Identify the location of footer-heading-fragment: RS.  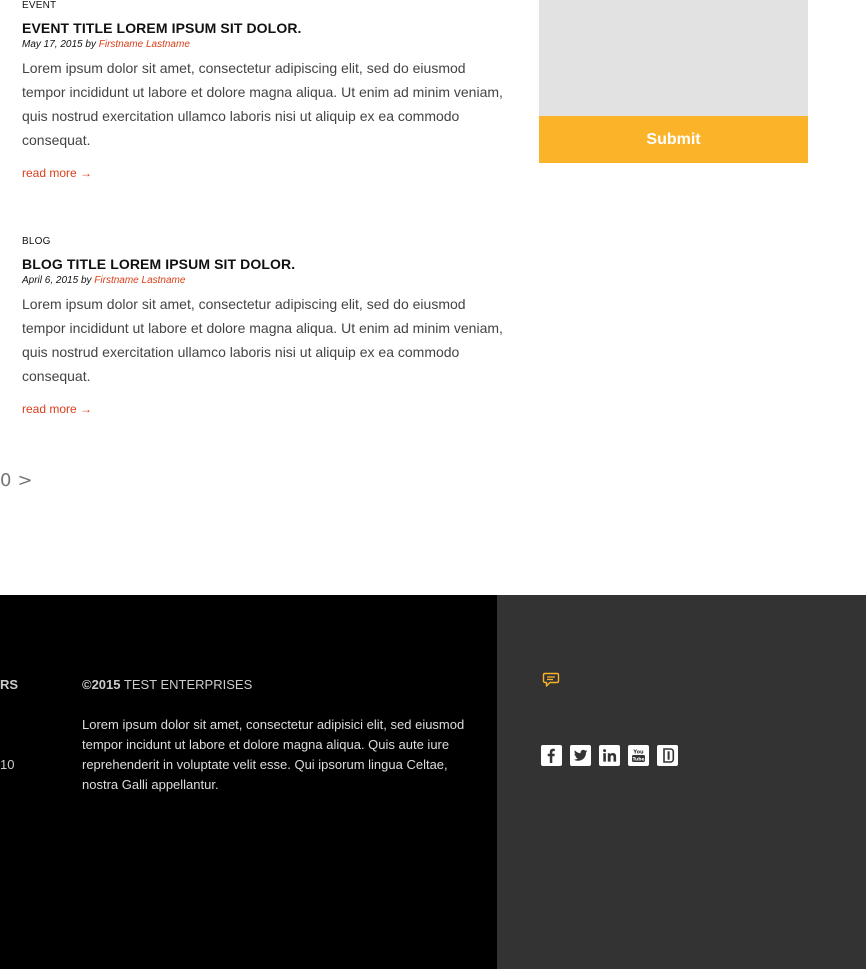
(9, 684).